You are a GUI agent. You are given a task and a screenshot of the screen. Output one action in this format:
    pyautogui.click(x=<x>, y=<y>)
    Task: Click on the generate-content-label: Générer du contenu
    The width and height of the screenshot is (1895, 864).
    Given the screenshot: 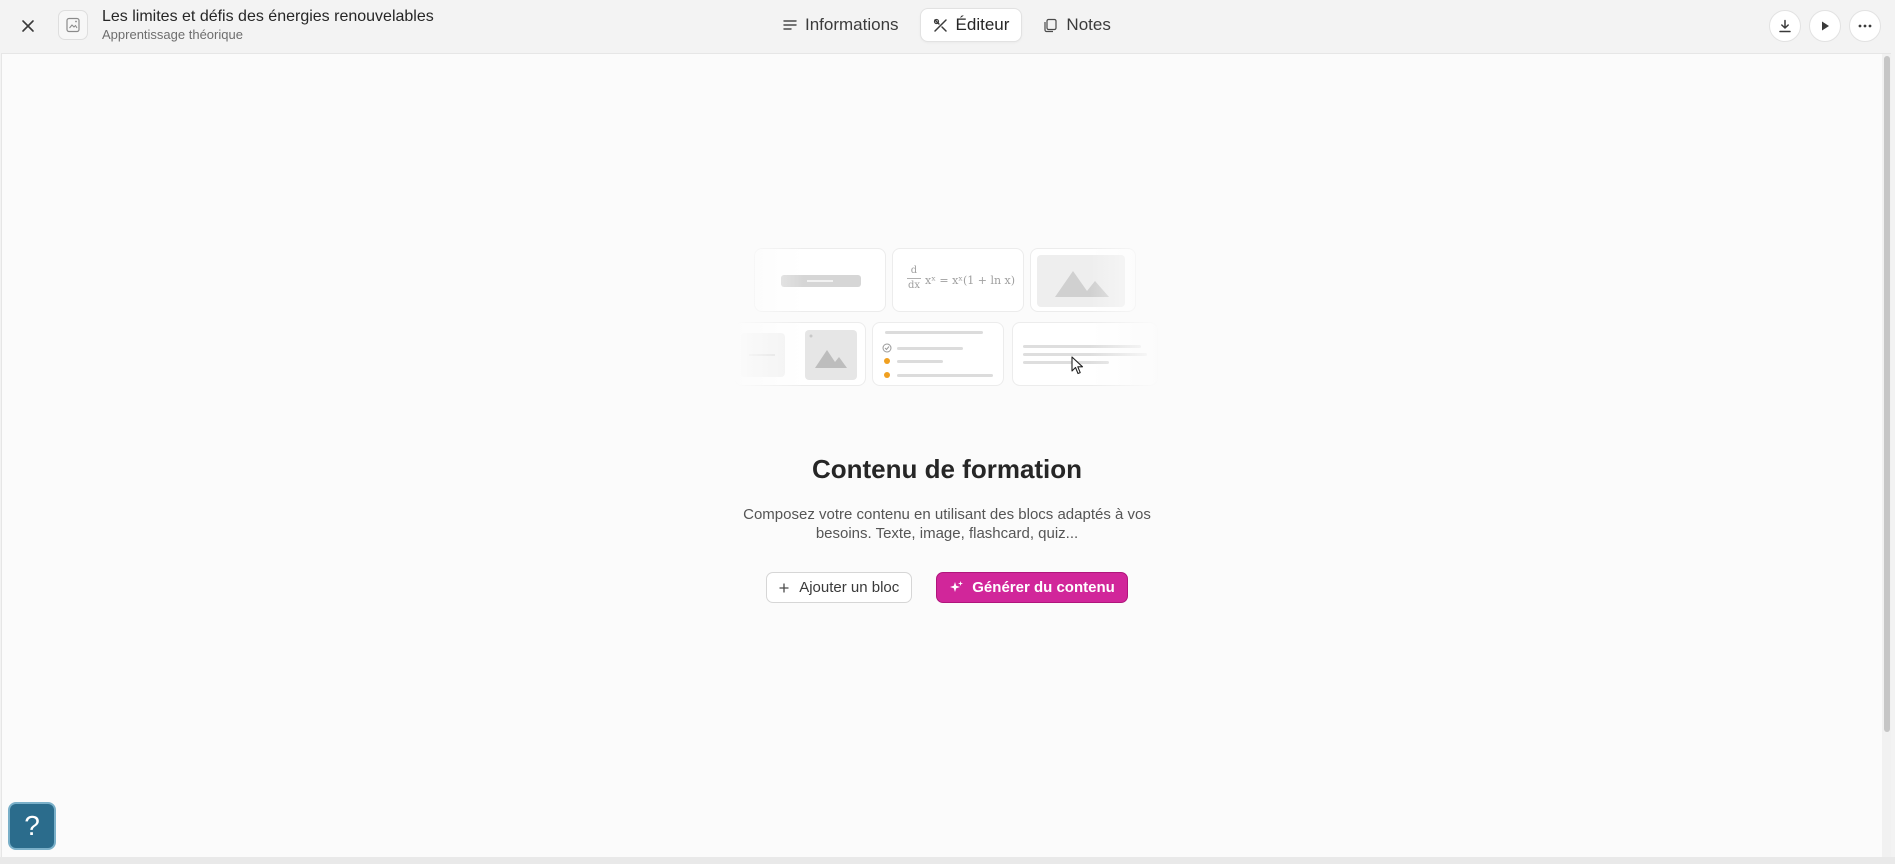 What is the action you would take?
    pyautogui.click(x=1043, y=587)
    